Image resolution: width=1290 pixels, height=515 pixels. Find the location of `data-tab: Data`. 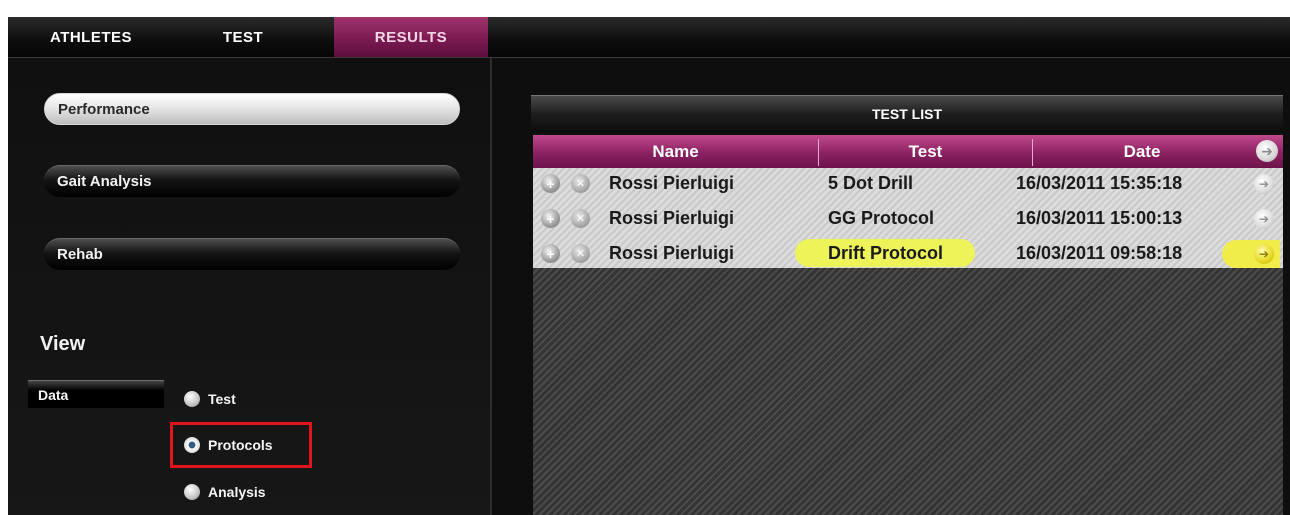

data-tab: Data is located at coordinates (96, 394).